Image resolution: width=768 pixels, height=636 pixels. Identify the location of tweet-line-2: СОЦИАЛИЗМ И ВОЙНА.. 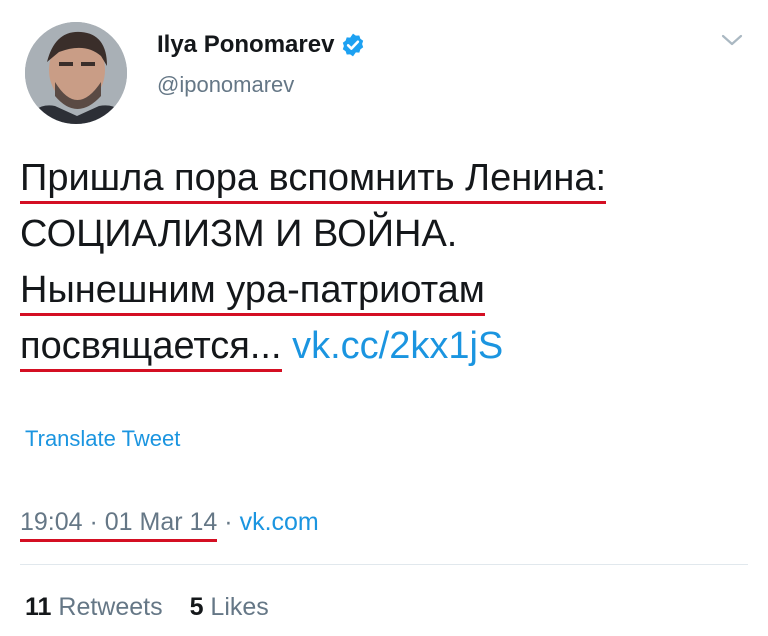
(239, 234).